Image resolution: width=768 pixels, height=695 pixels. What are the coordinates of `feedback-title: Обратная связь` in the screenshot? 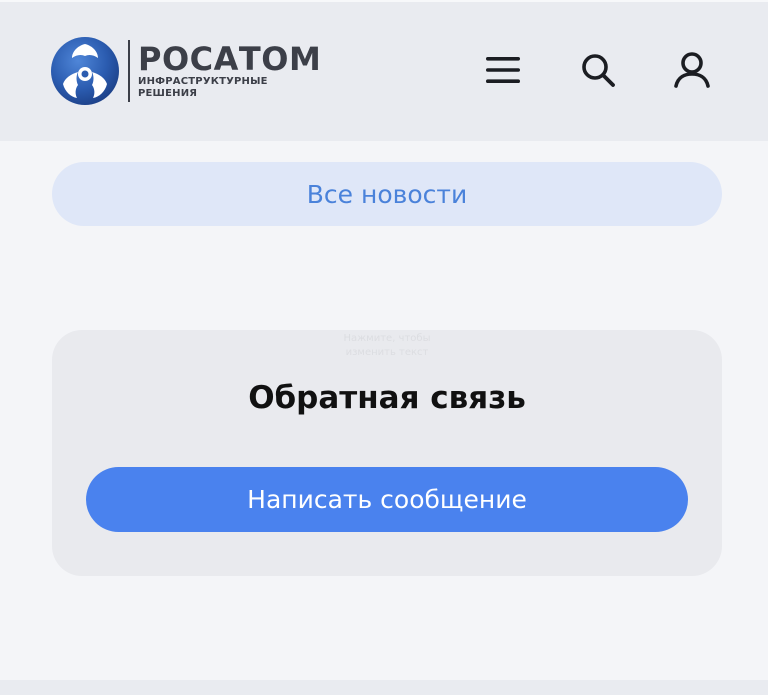 It's located at (387, 398).